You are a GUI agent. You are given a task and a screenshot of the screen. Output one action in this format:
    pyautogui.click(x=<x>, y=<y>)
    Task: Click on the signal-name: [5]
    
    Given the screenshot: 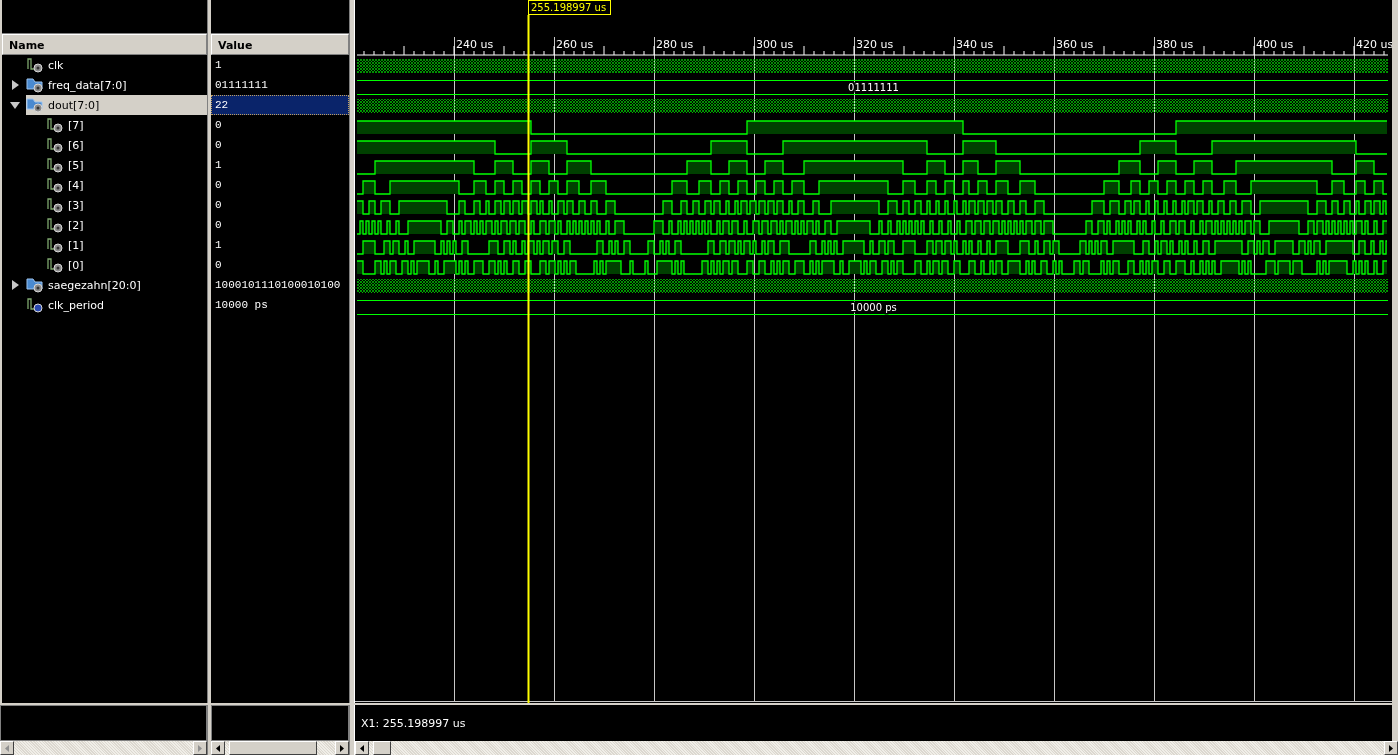 What is the action you would take?
    pyautogui.click(x=126, y=165)
    